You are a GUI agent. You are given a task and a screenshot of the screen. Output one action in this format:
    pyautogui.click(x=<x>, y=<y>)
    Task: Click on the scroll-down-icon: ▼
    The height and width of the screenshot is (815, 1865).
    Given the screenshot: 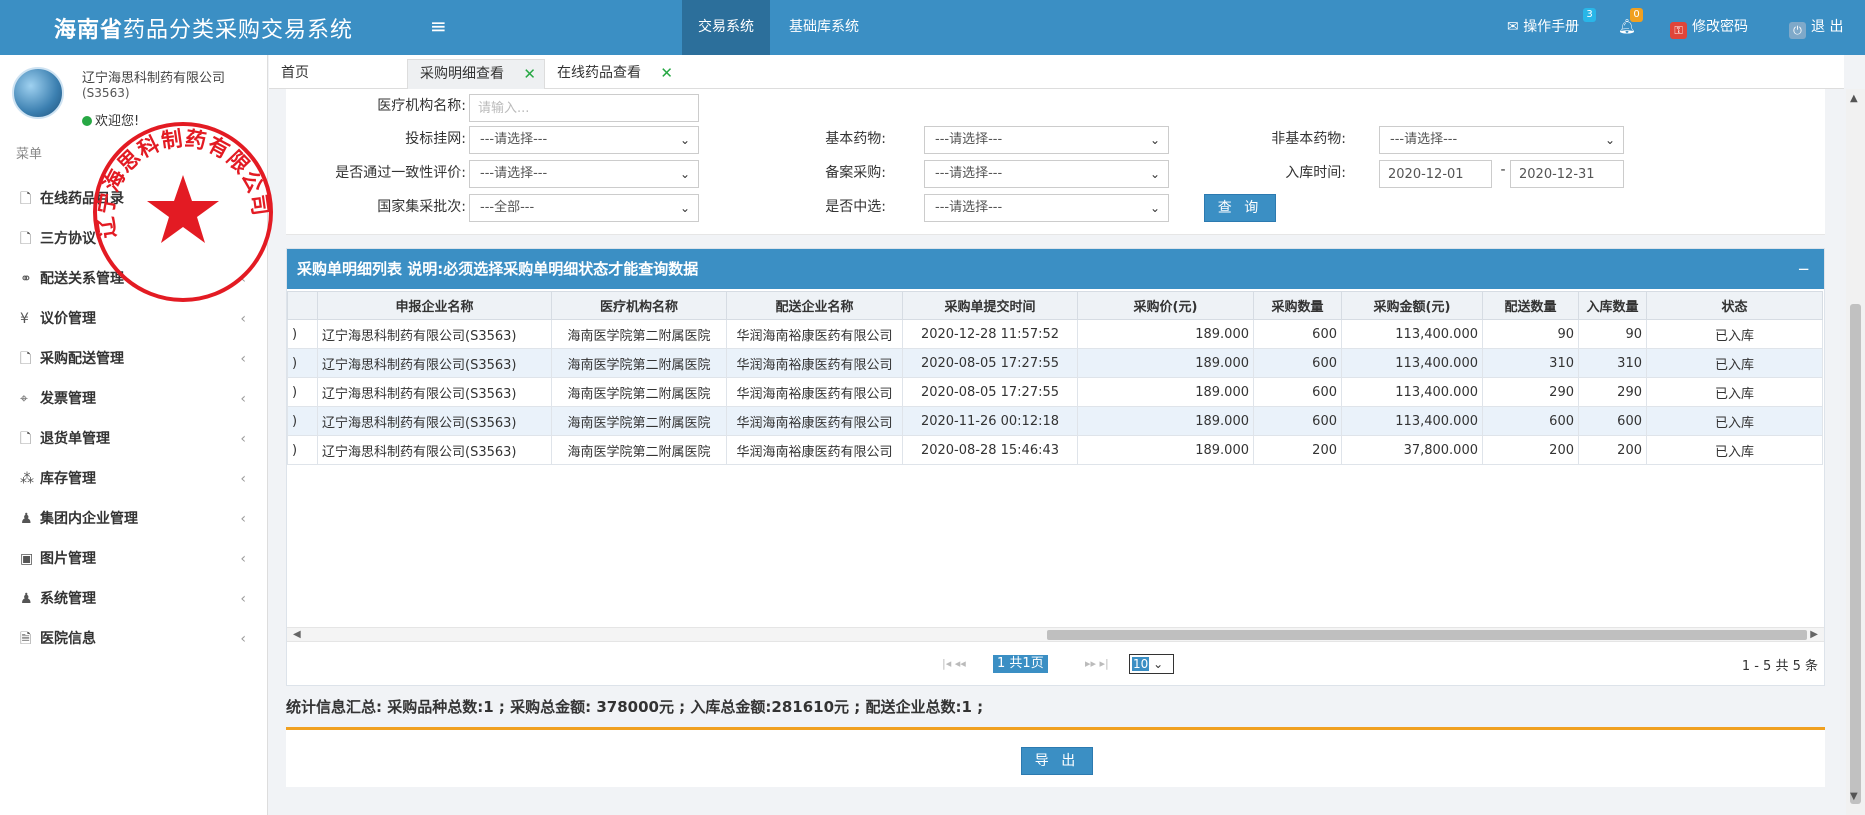 What is the action you would take?
    pyautogui.click(x=1854, y=796)
    